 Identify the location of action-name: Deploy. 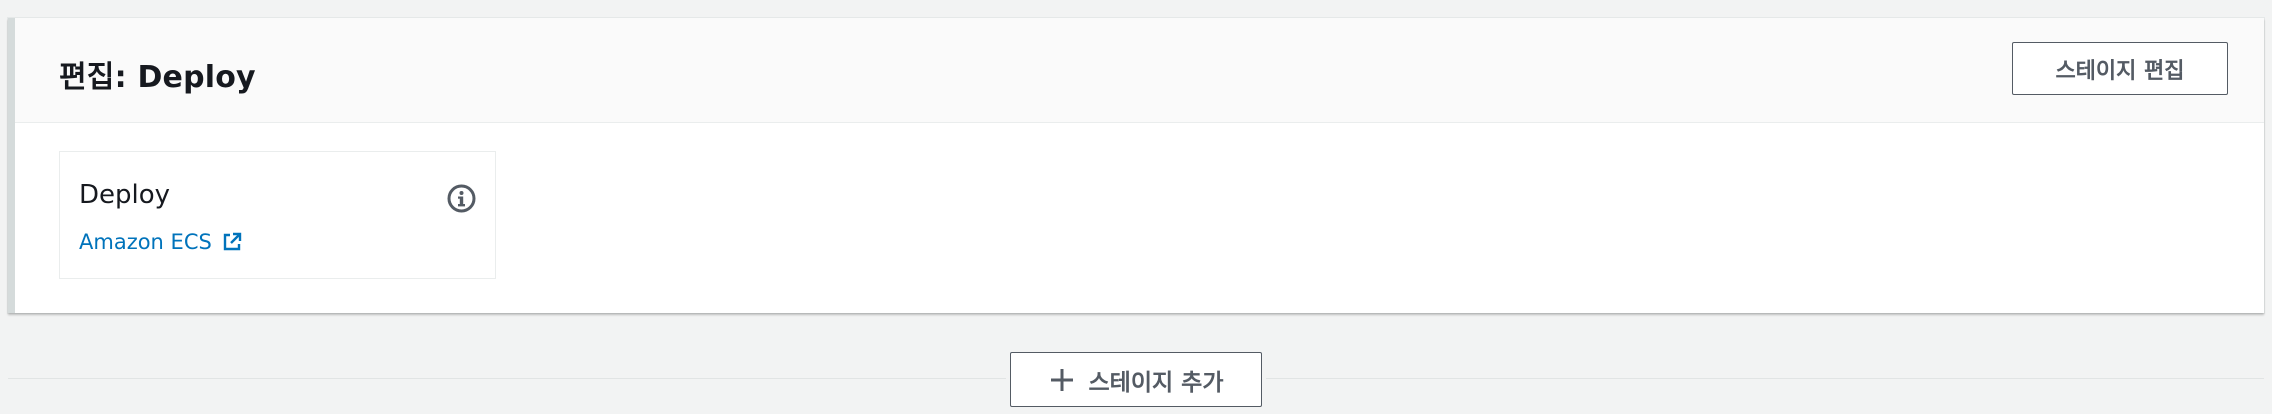
(125, 195).